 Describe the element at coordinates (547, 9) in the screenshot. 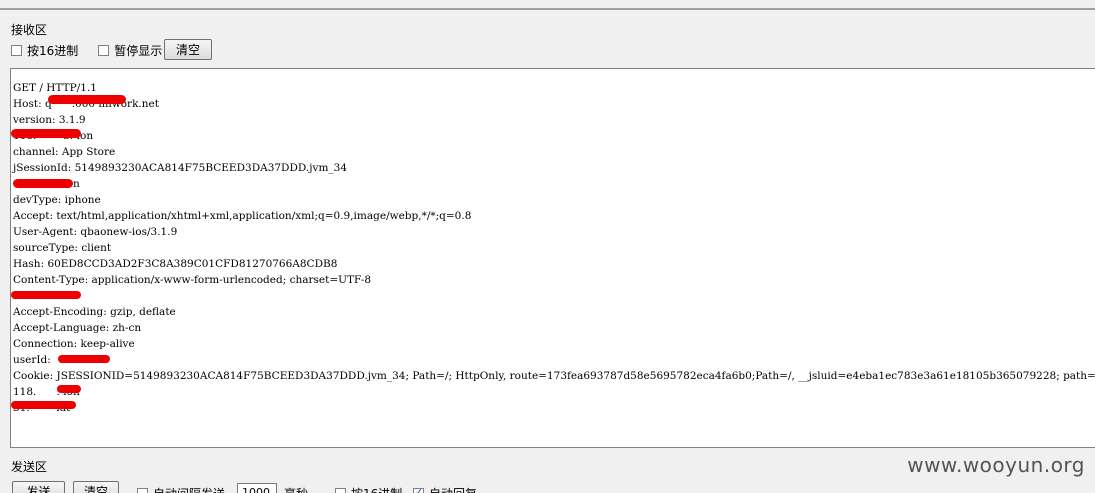

I see `top-divider` at that location.